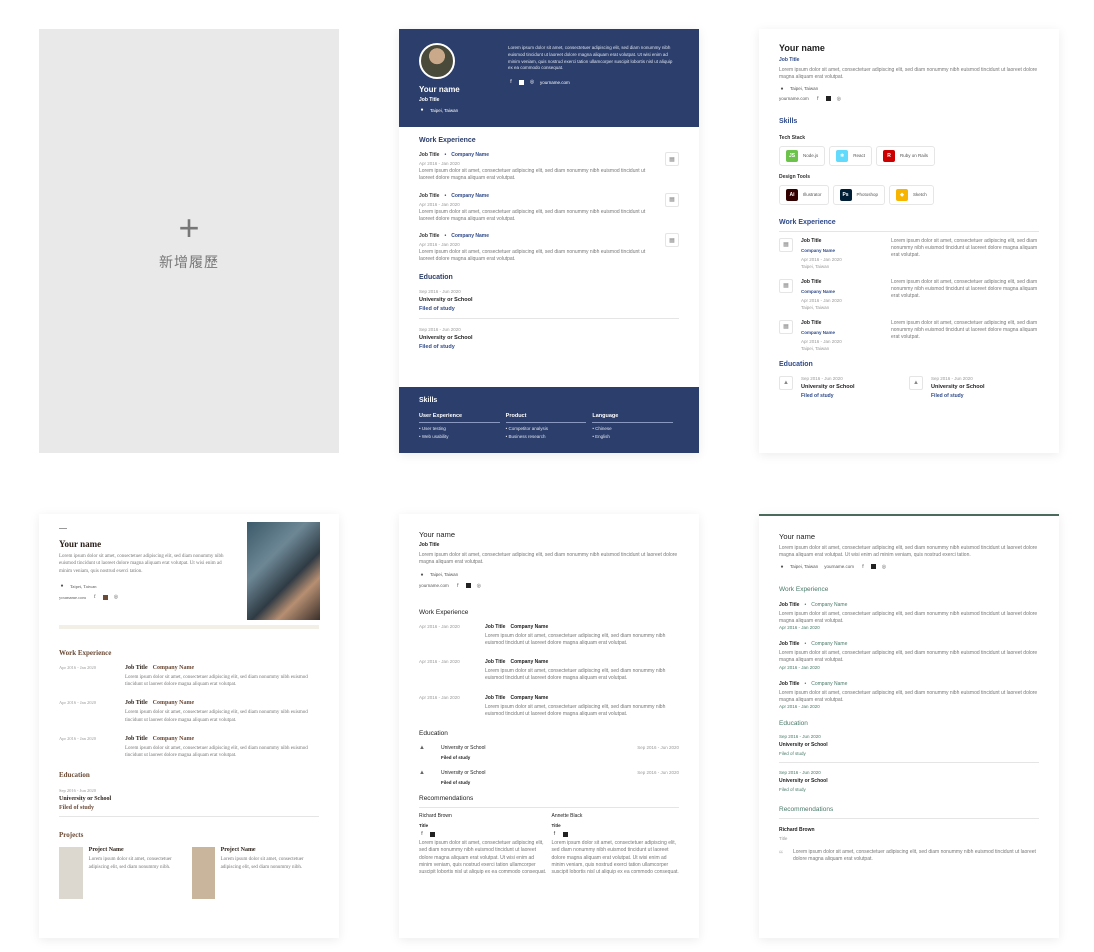 The height and width of the screenshot is (952, 1094). I want to click on add-resume-card: + 新增履歷, so click(189, 241).